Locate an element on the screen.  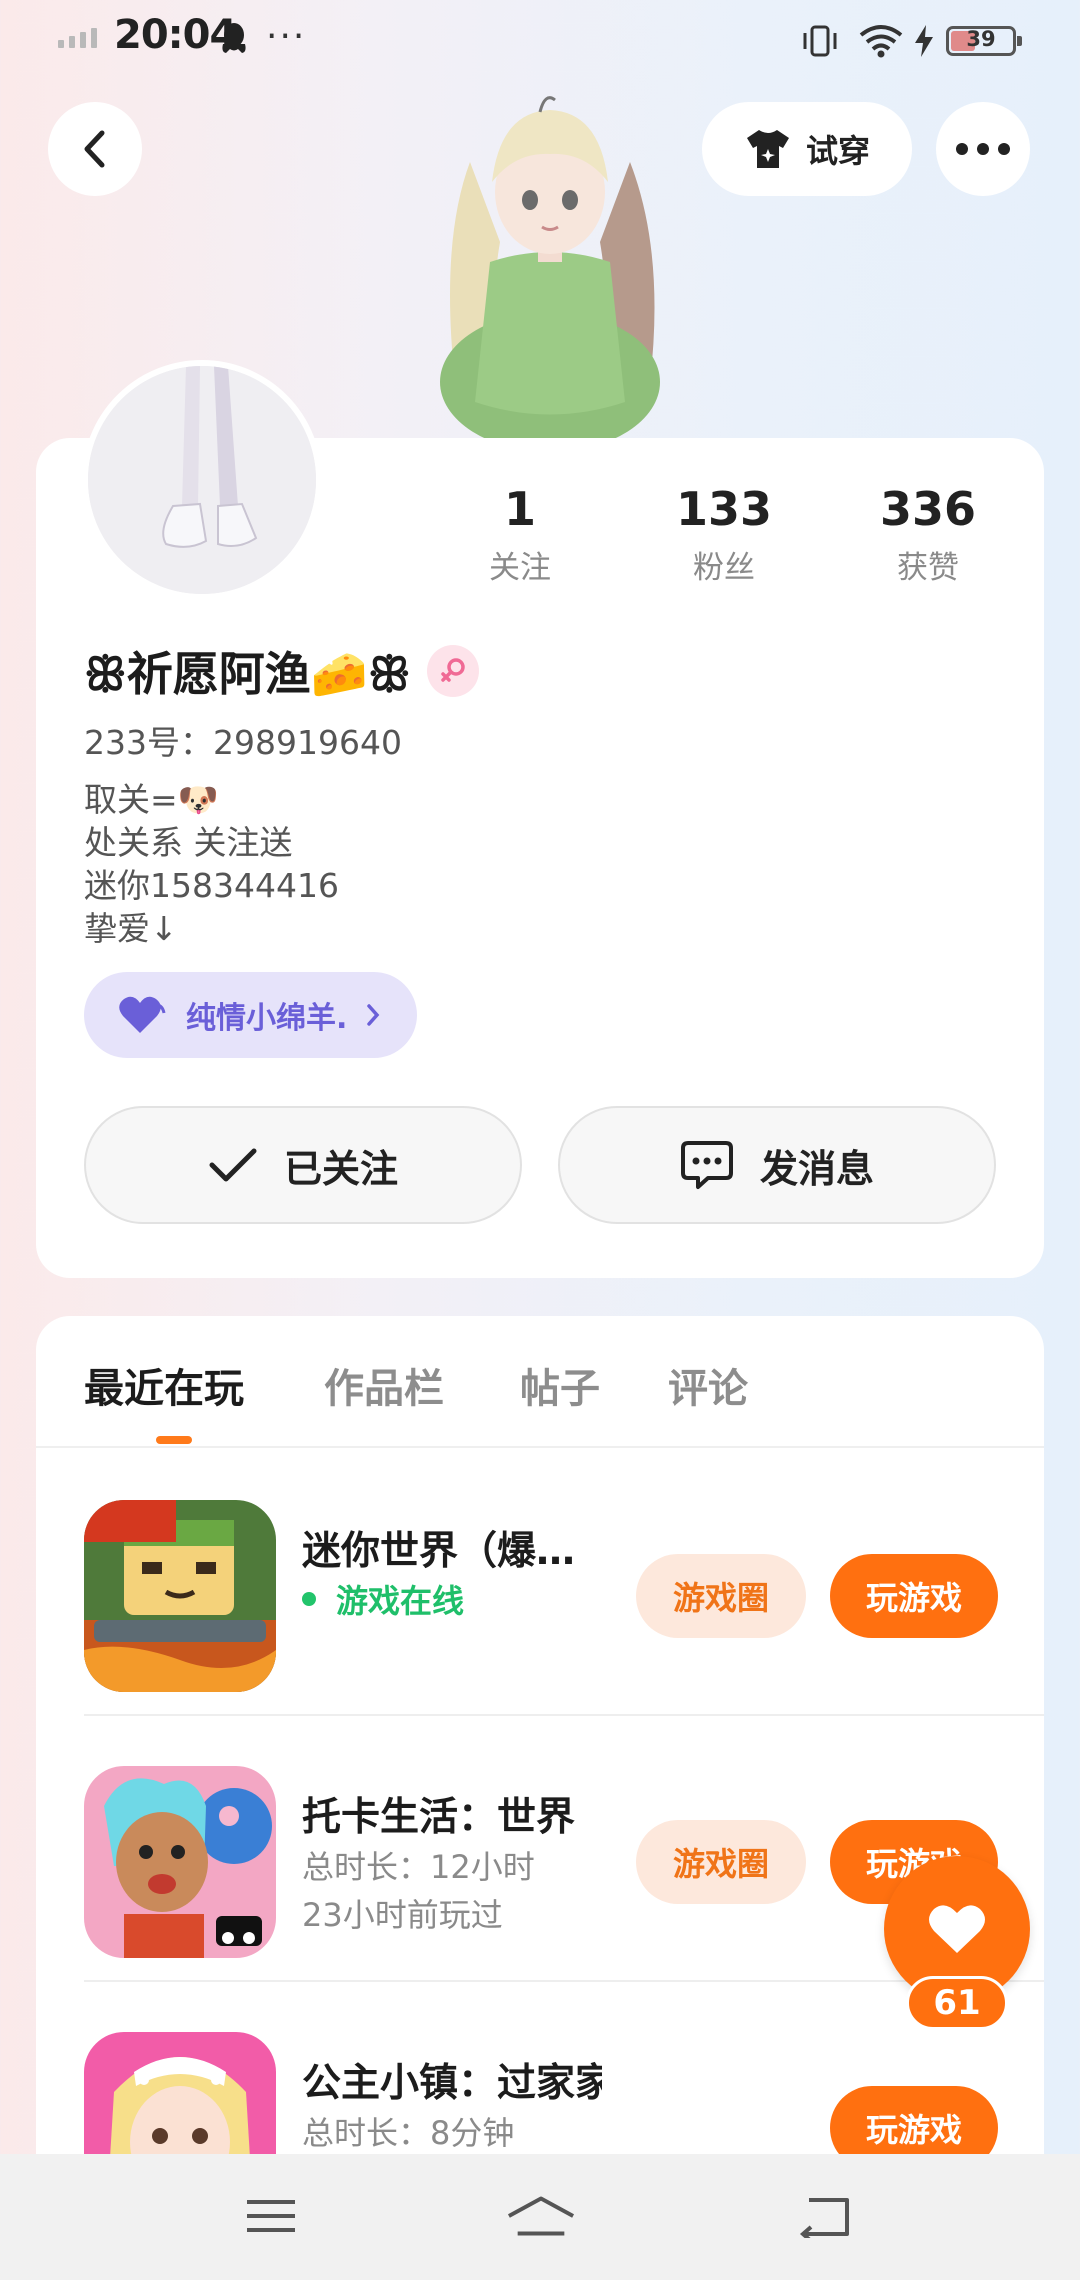
relationship-label: 纯情小绵羊. is located at coordinates (267, 1018).